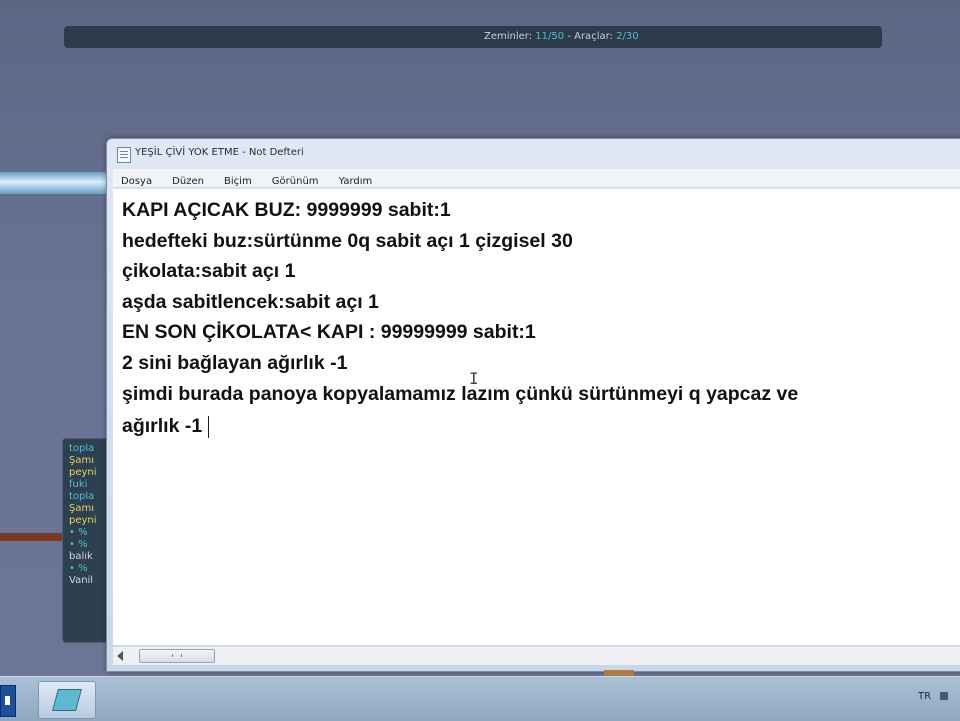 The width and height of the screenshot is (960, 721). I want to click on side-panel-line: fuki, so click(78, 484).